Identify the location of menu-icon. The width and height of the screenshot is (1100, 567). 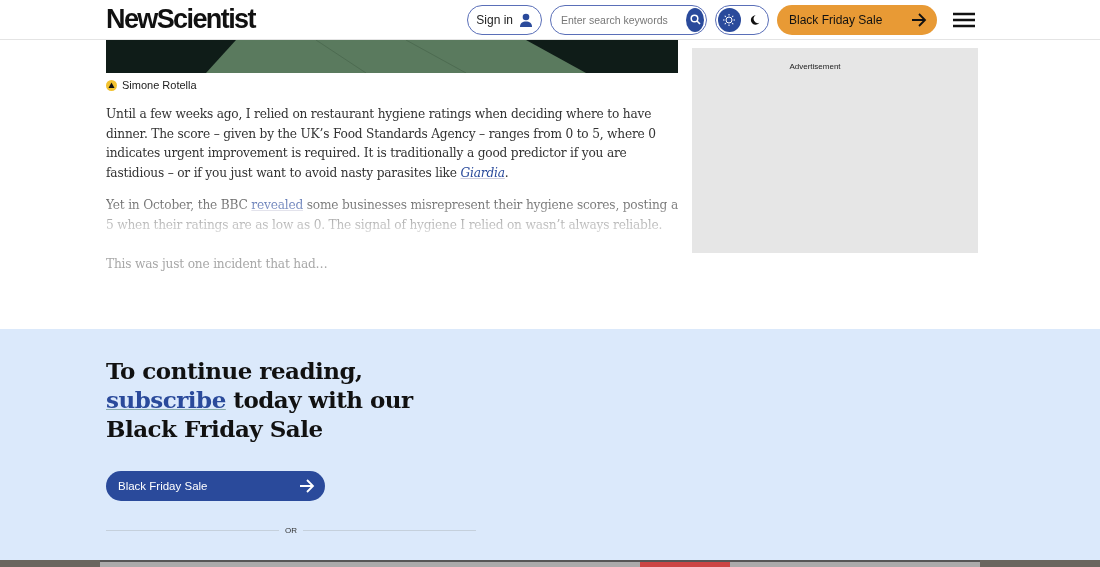
(964, 19).